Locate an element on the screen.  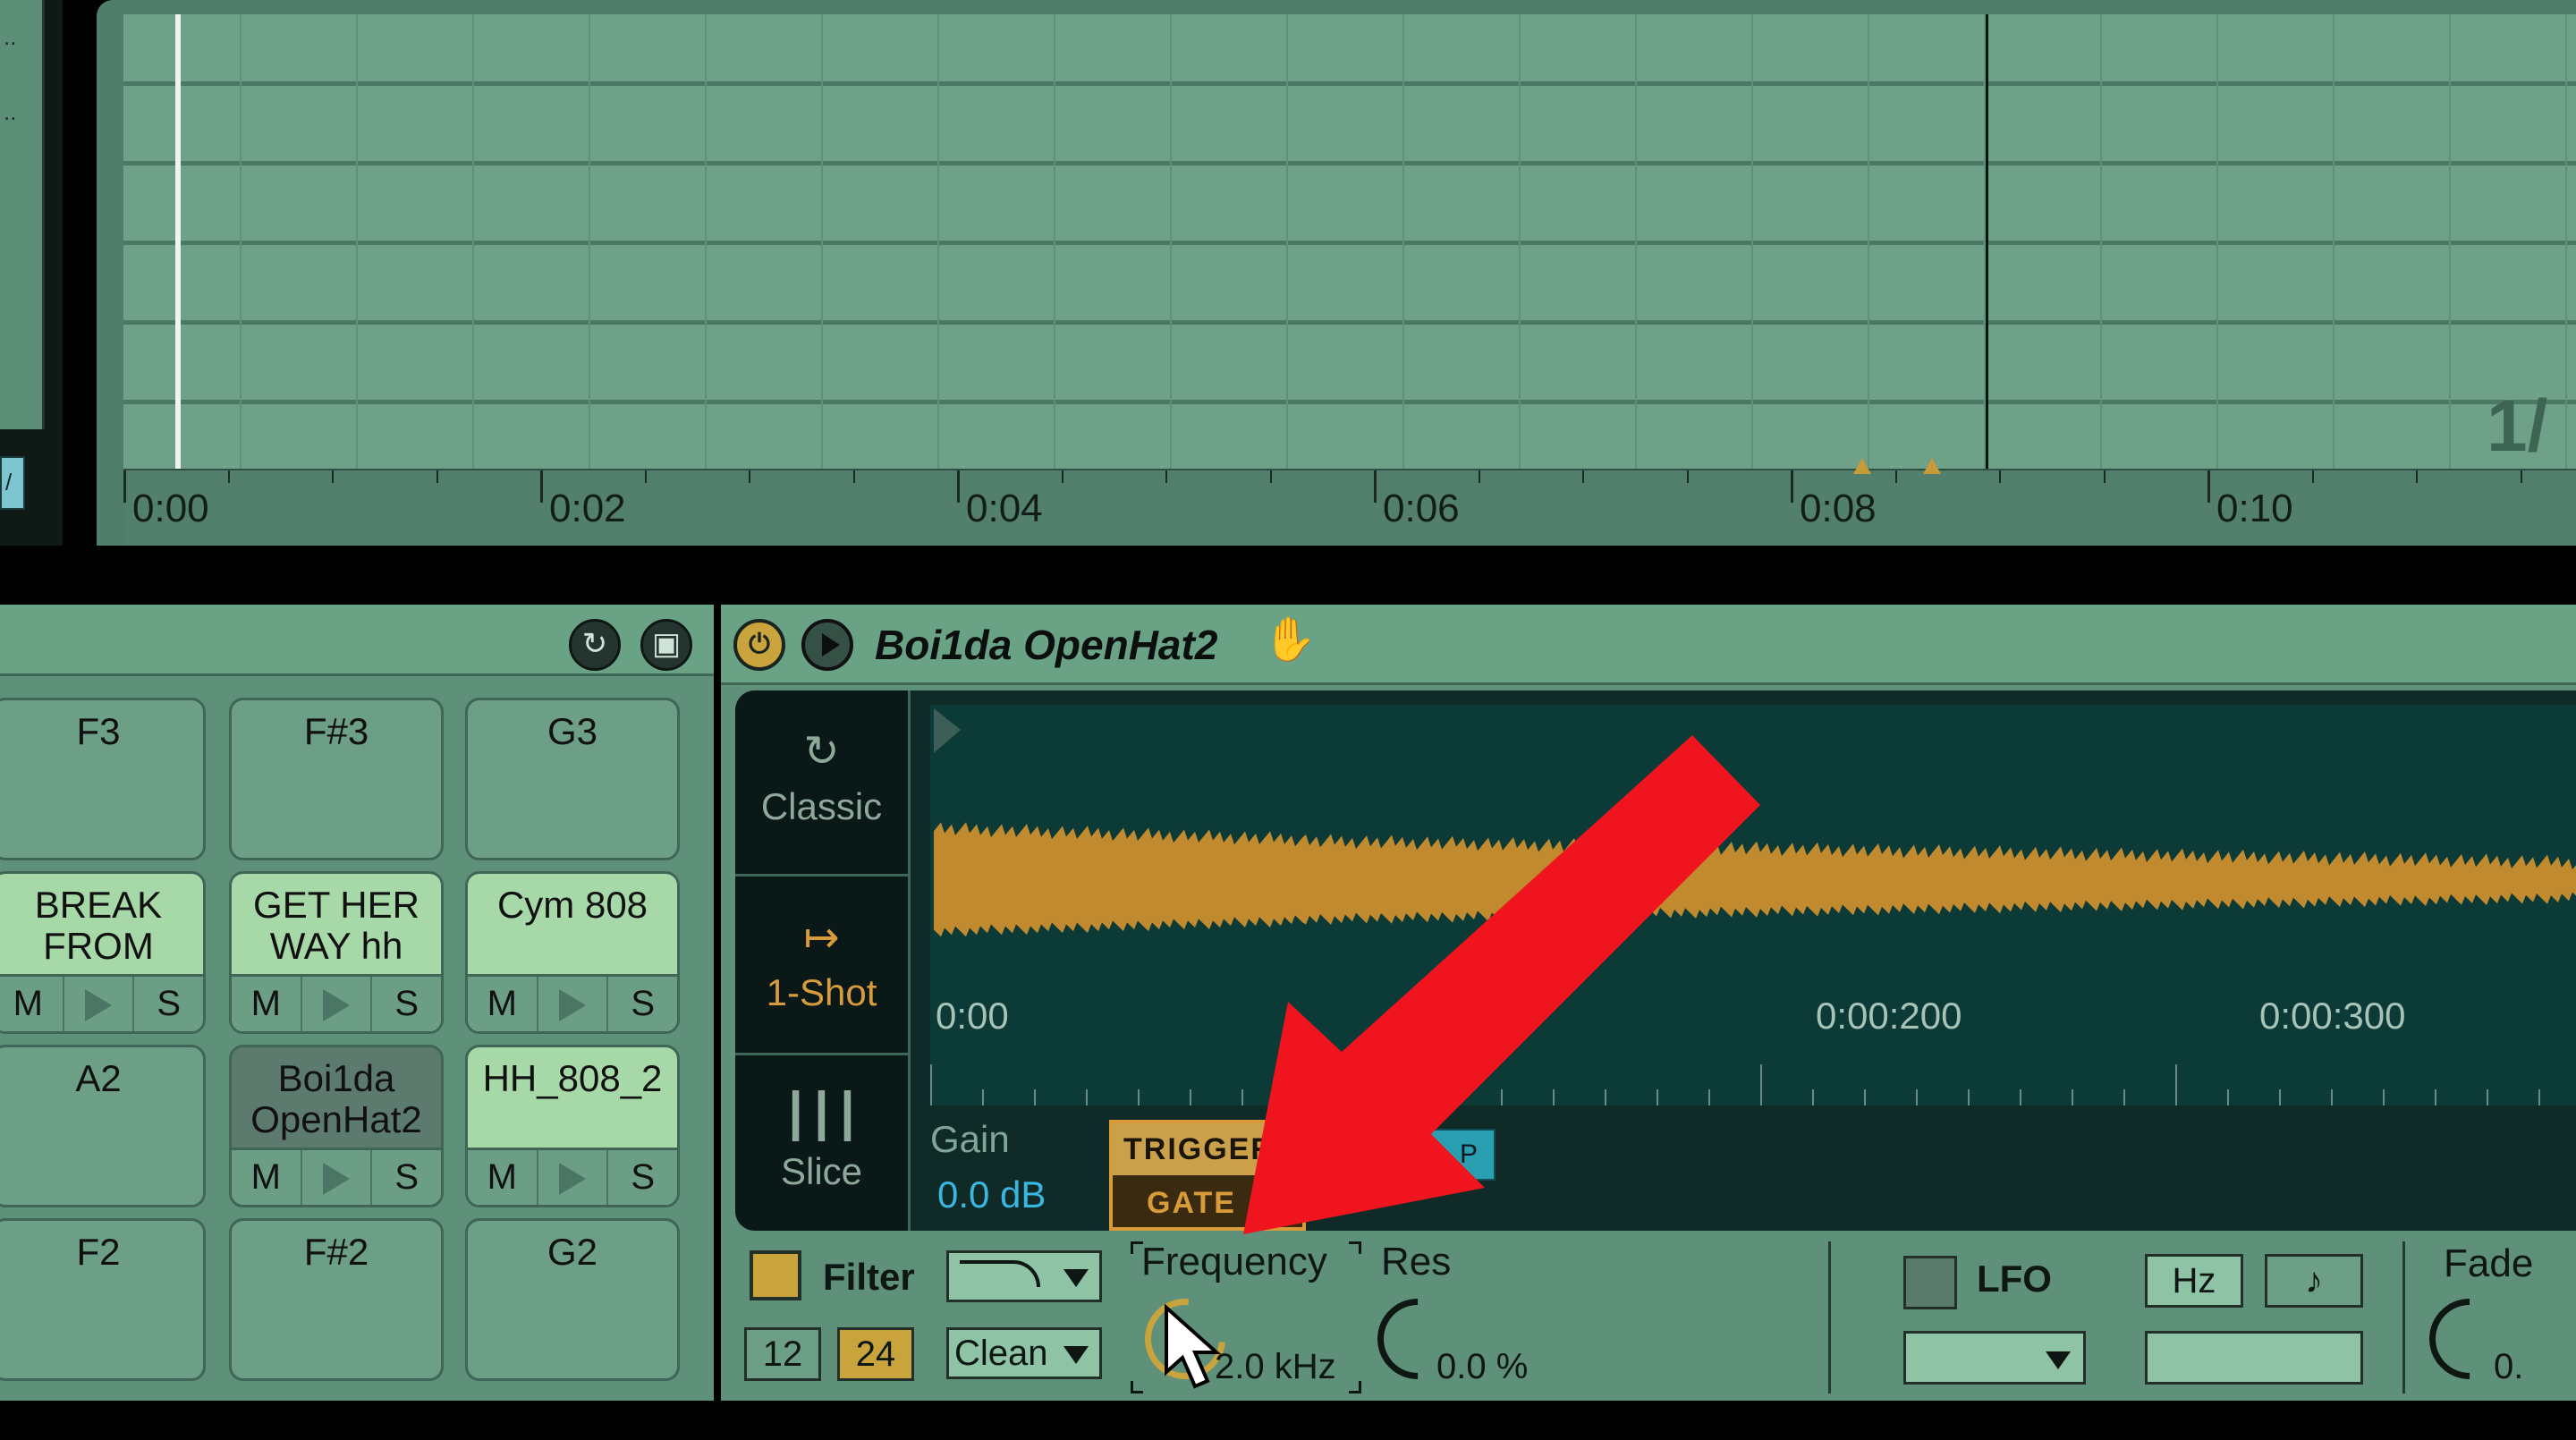
drum-pad: HH_808_2 M S is located at coordinates (572, 1126).